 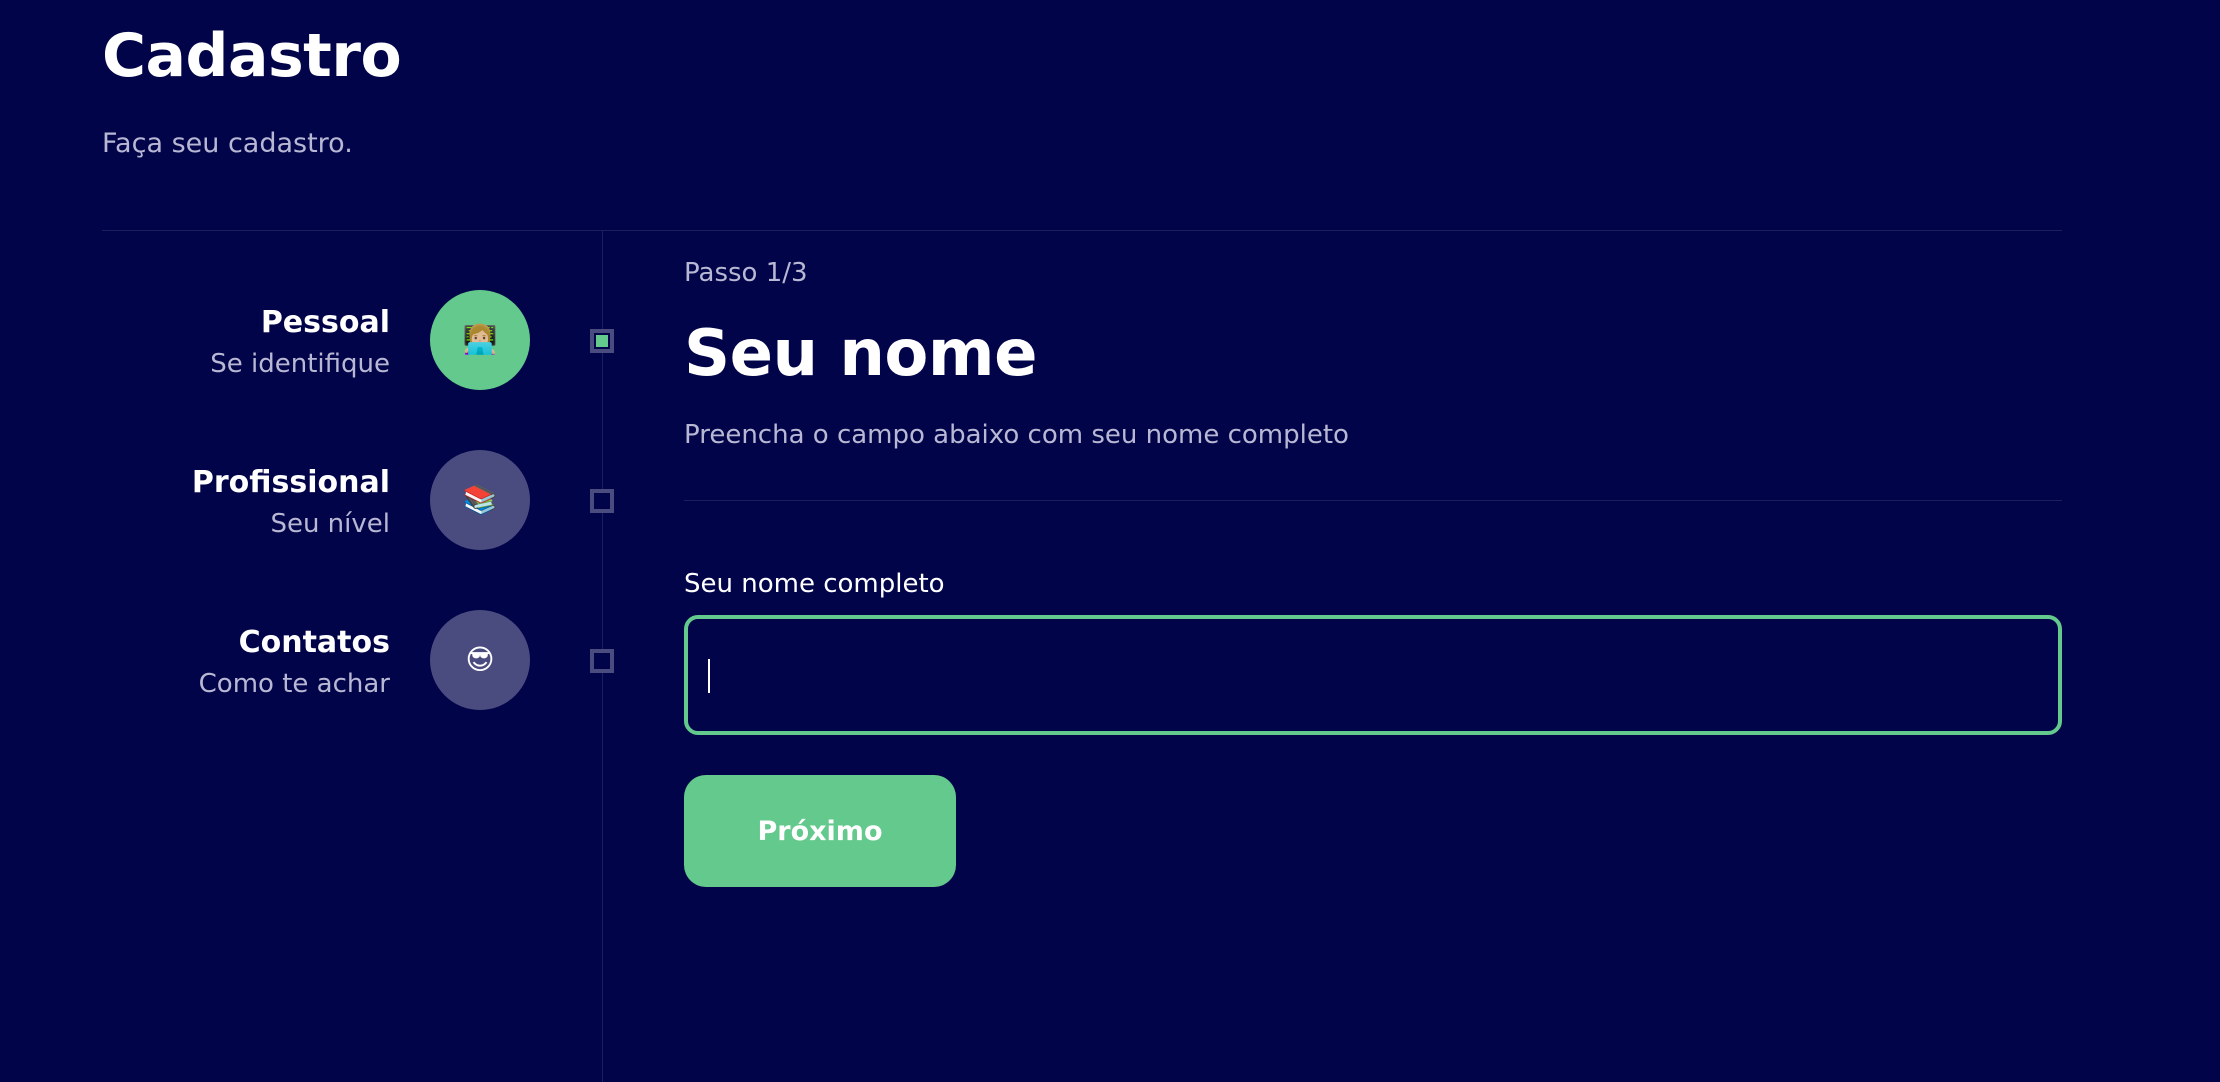 I want to click on step-title-heading: Seu nome, so click(x=860, y=354).